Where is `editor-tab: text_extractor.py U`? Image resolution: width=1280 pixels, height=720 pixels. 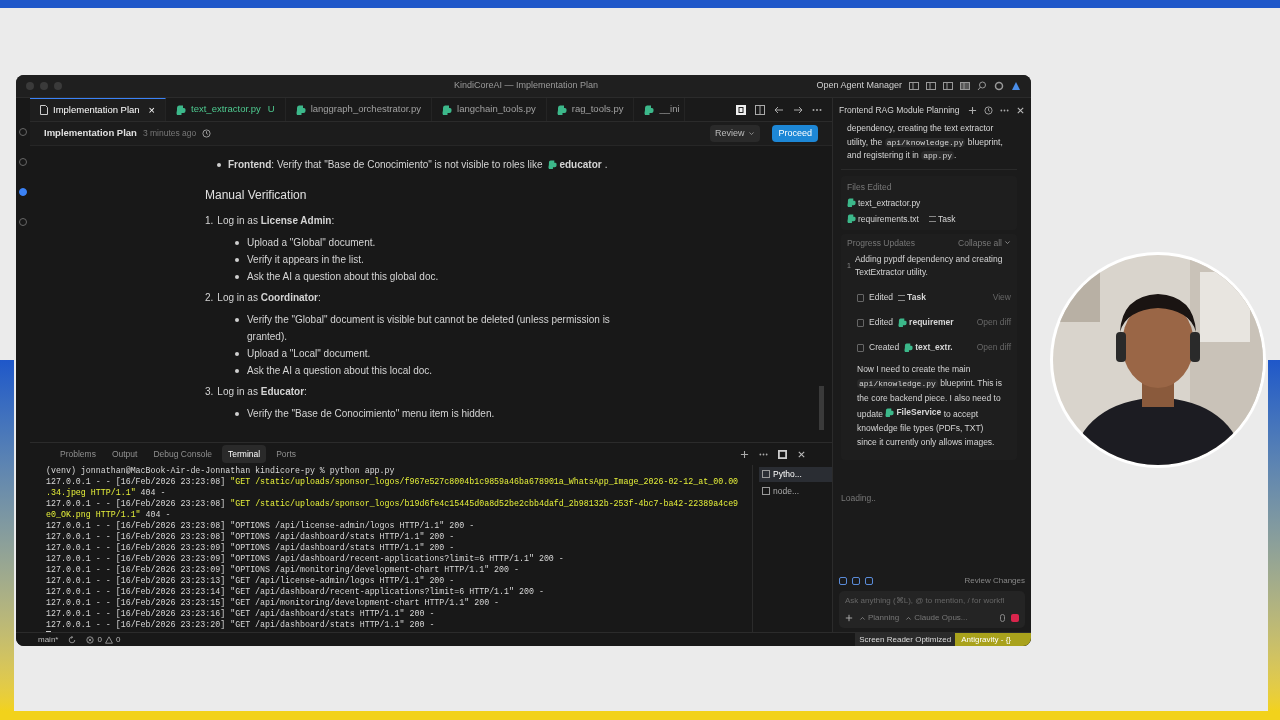
editor-tab: text_extractor.py U is located at coordinates (226, 109).